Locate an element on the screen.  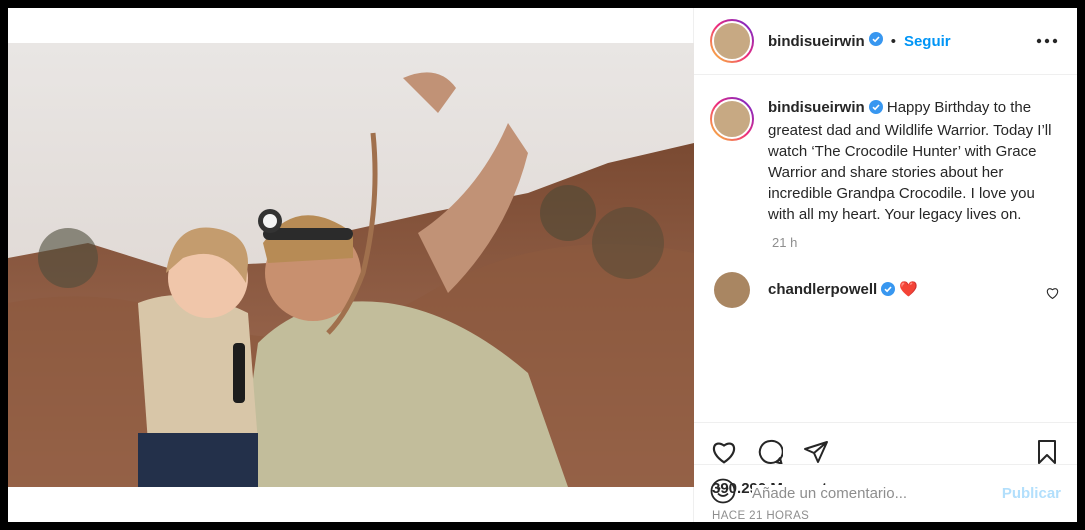
emoji-icon is located at coordinates (723, 493).